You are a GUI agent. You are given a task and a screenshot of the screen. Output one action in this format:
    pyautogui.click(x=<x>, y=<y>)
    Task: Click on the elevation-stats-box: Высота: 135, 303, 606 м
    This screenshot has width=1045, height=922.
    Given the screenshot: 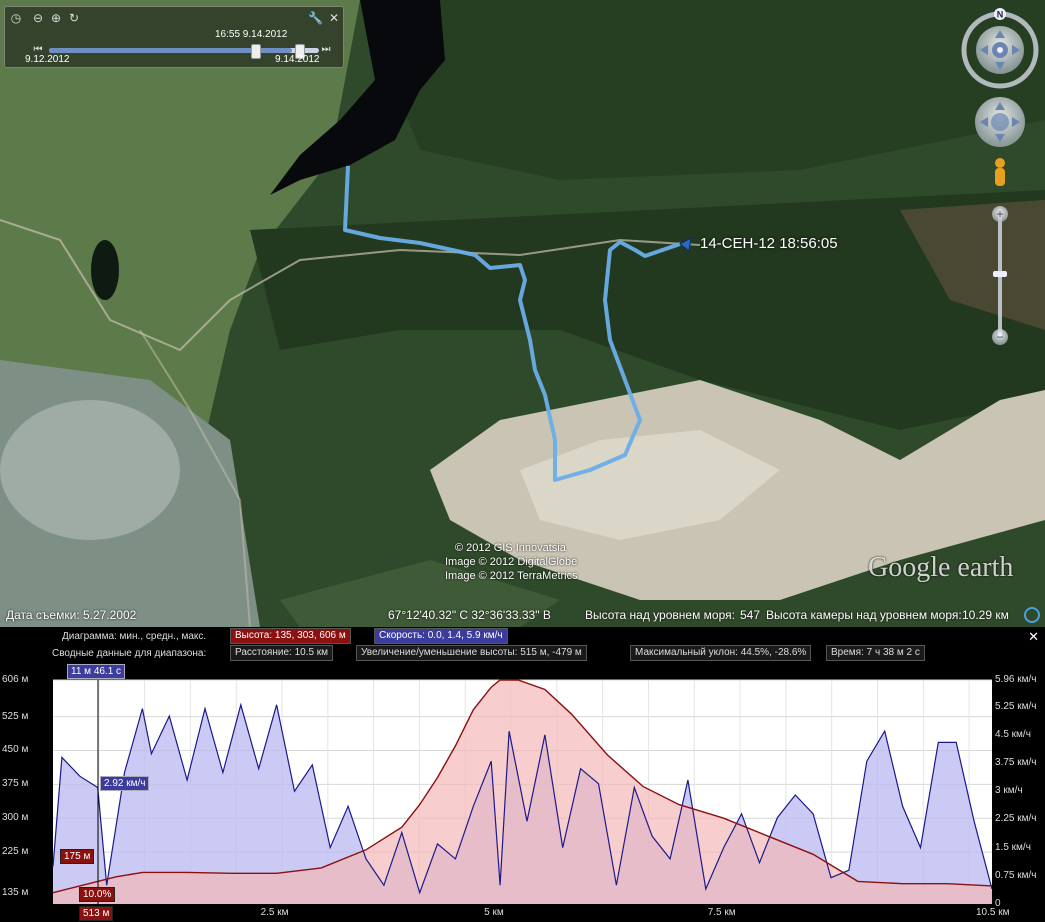 What is the action you would take?
    pyautogui.click(x=290, y=636)
    